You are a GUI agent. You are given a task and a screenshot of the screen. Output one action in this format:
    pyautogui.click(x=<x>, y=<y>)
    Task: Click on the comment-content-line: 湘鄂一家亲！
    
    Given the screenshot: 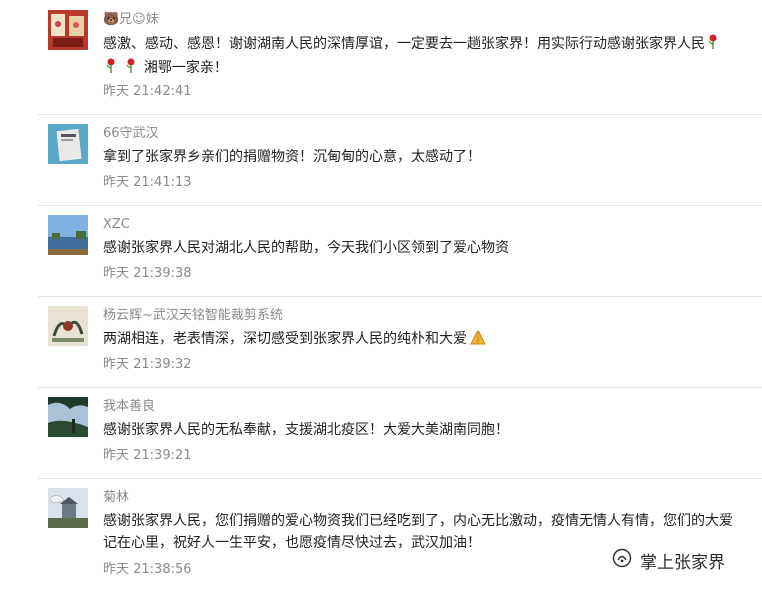 What is the action you would take?
    pyautogui.click(x=185, y=68)
    